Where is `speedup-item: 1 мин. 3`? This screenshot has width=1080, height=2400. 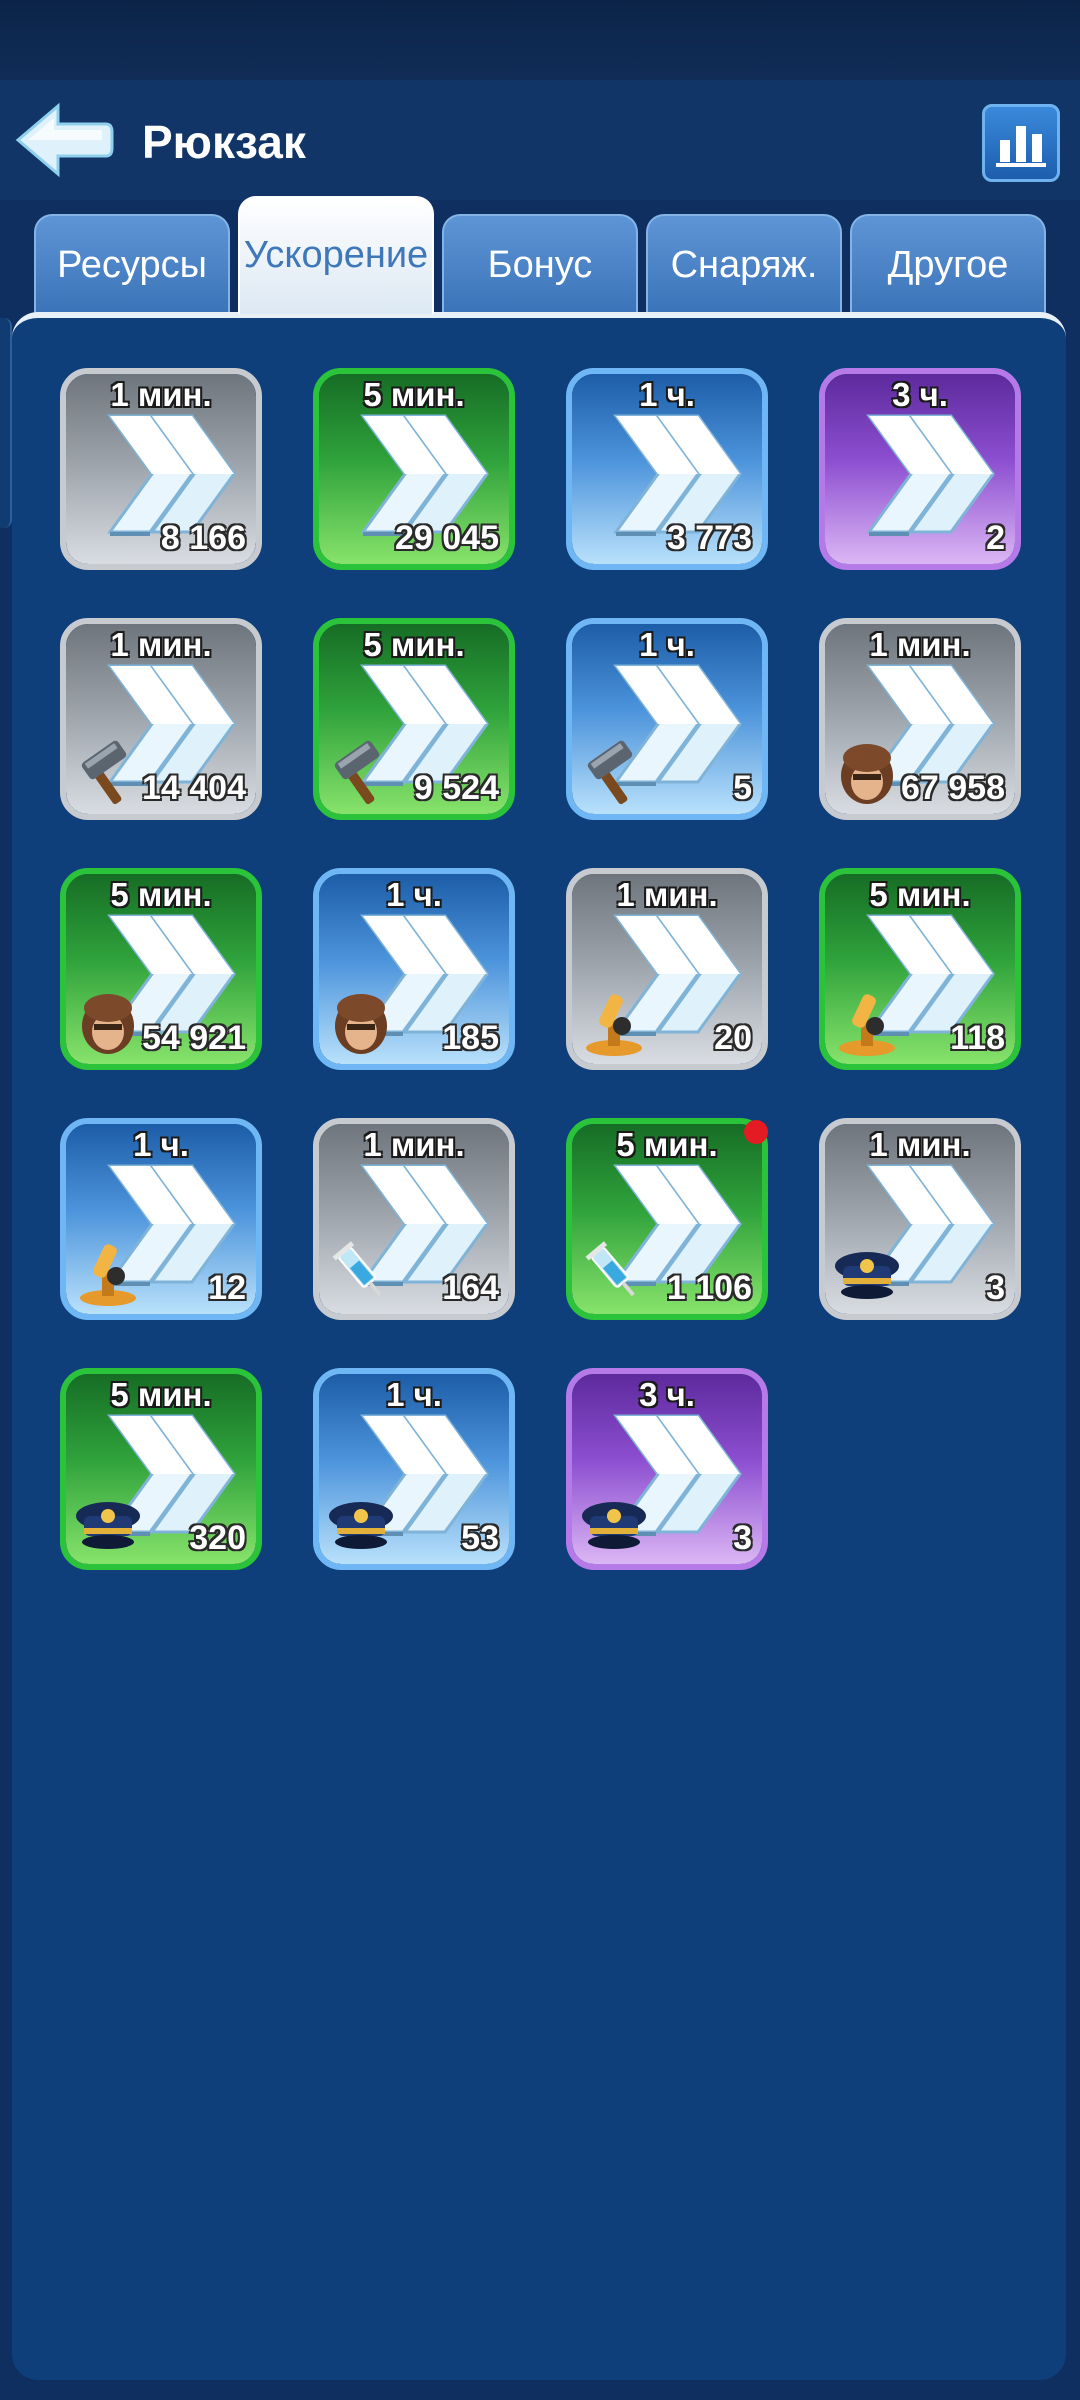
speedup-item: 1 мин. 3 is located at coordinates (920, 1219).